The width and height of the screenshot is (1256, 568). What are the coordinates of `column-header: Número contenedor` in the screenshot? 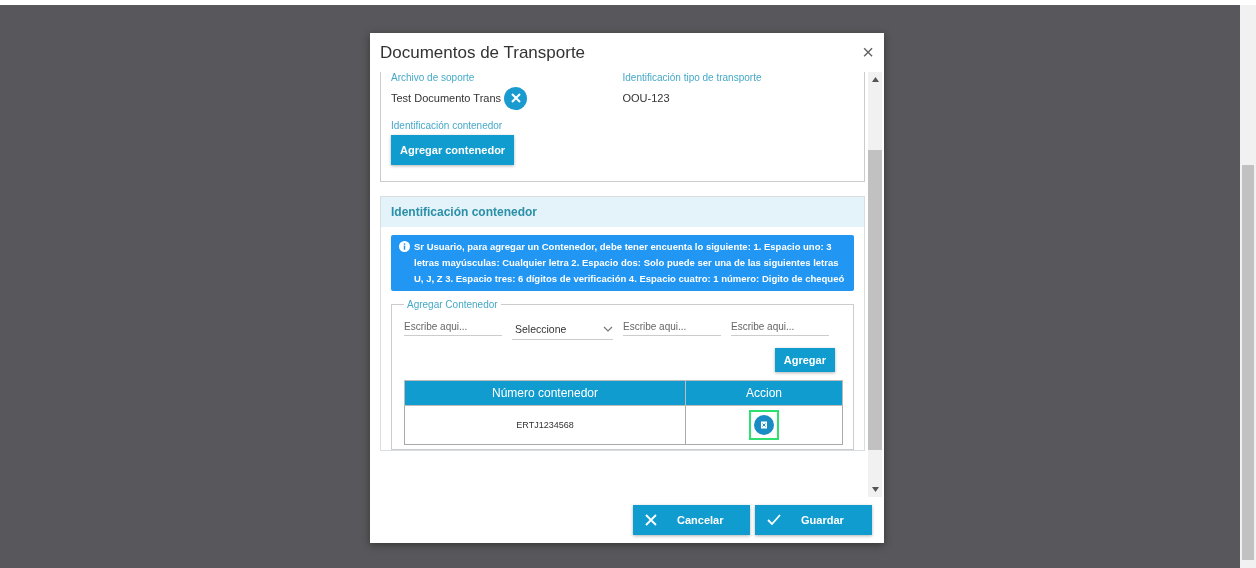 It's located at (545, 393).